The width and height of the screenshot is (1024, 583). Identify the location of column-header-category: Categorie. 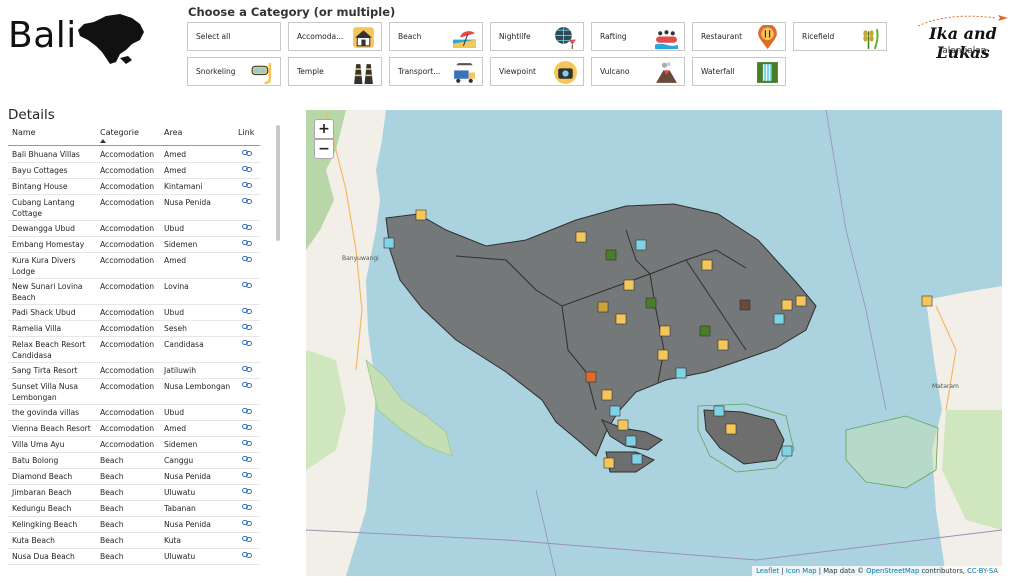
(119, 132).